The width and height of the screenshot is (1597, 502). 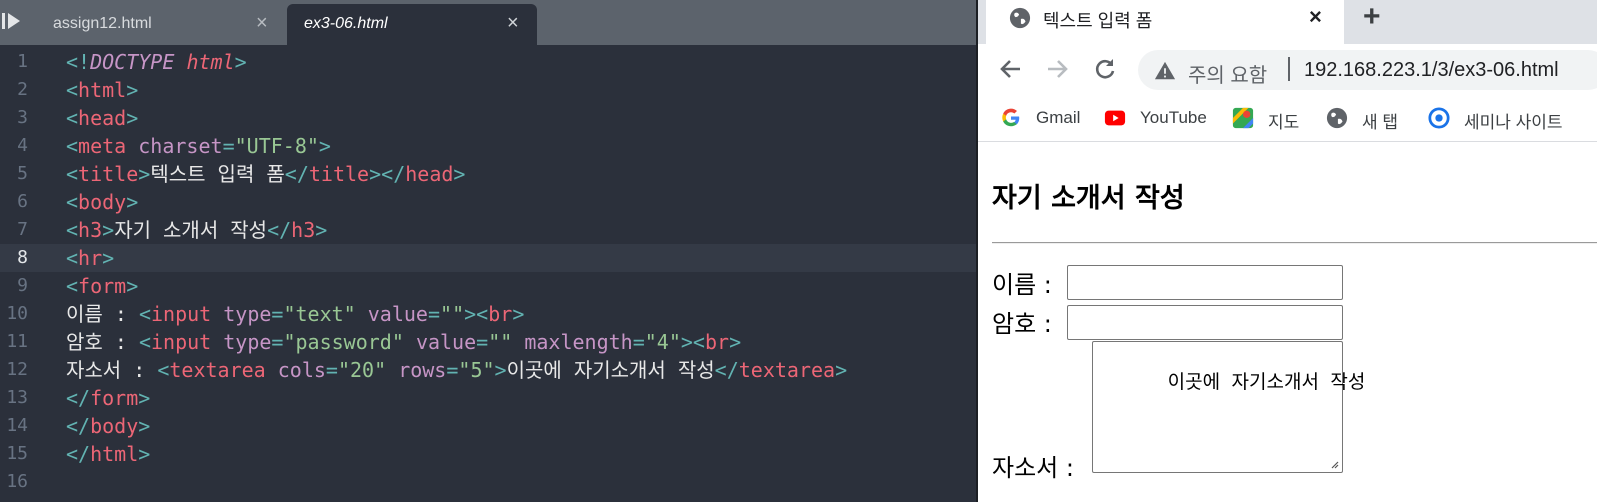 I want to click on code-line-content: <hr>, so click(x=90, y=258).